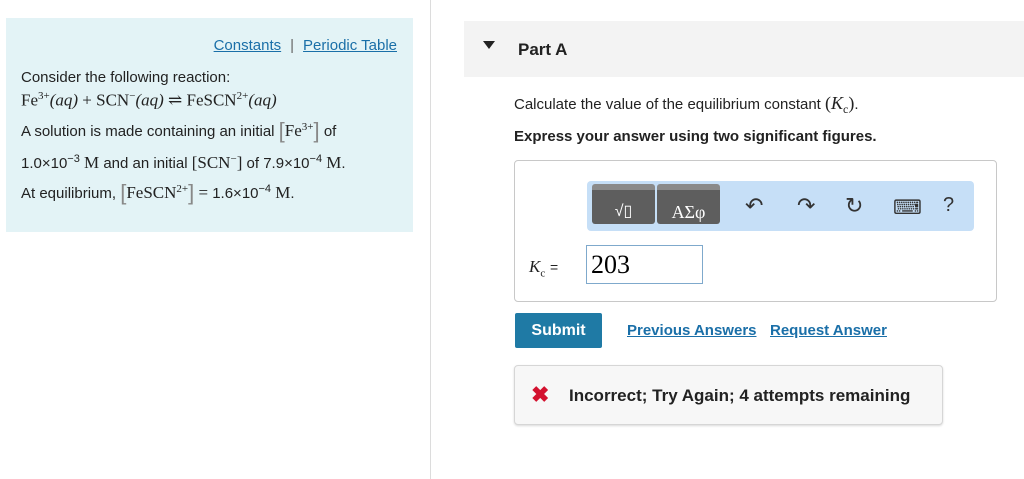 This screenshot has height=479, width=1024. I want to click on fescn-species: FeSCN, so click(151, 192).